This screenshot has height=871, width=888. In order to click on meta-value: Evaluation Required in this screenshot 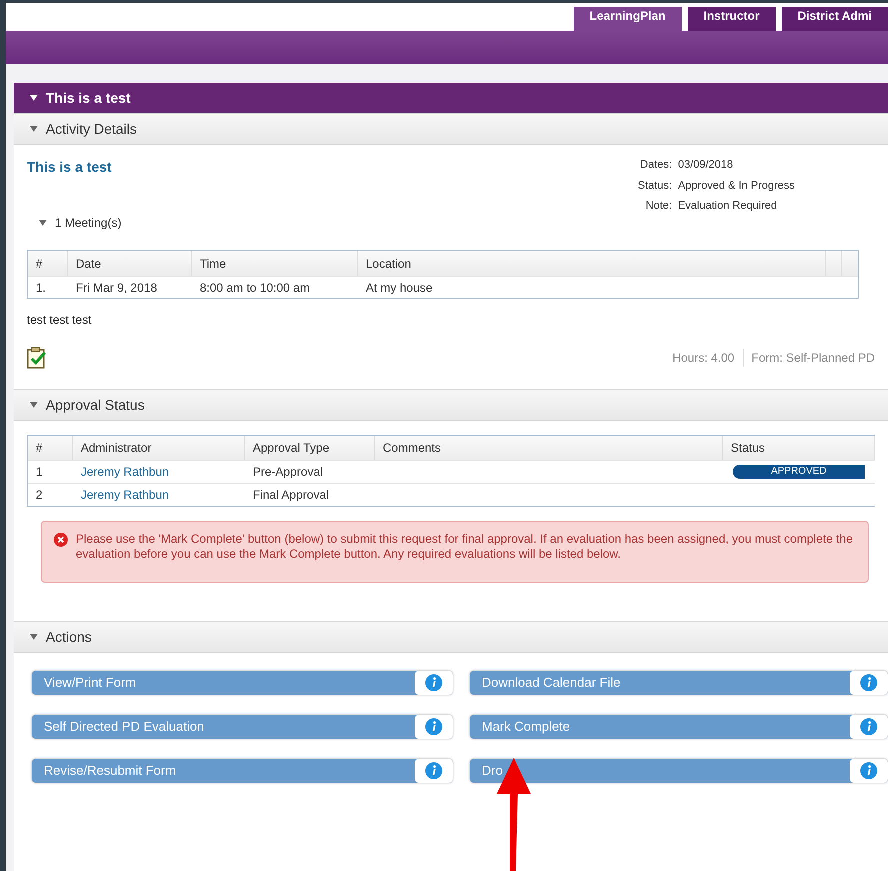, I will do `click(728, 206)`.